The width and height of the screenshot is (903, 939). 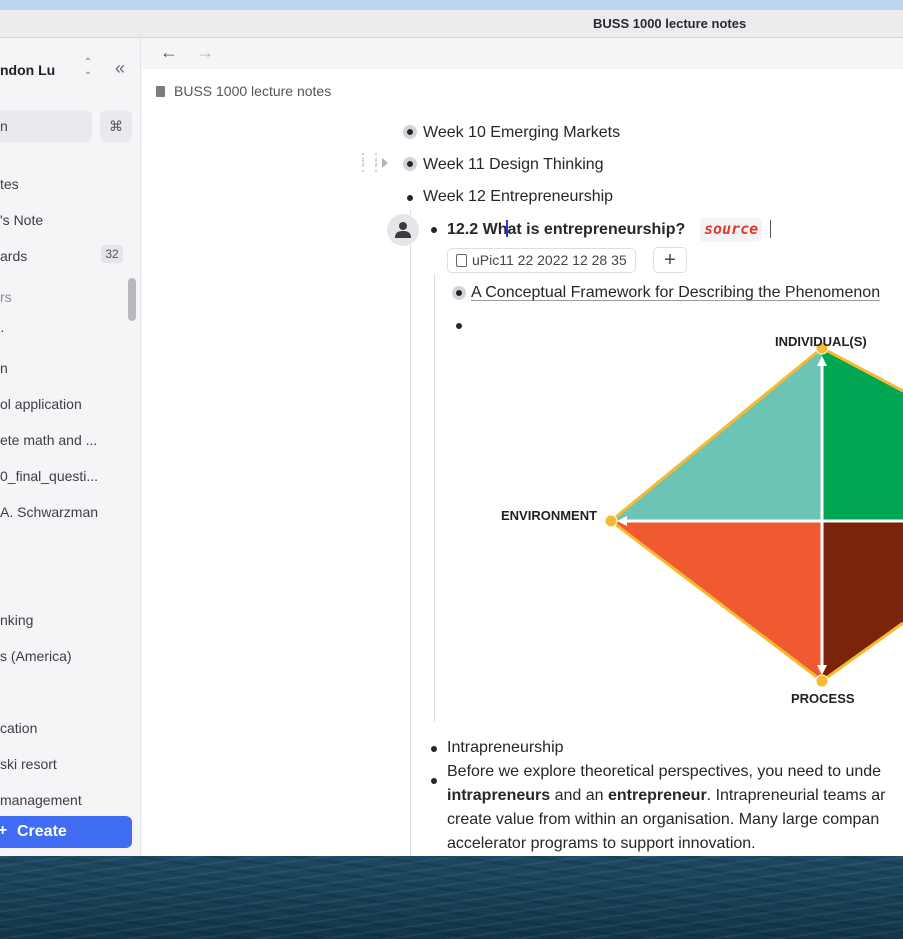 I want to click on create-button-label: Create, so click(x=42, y=831).